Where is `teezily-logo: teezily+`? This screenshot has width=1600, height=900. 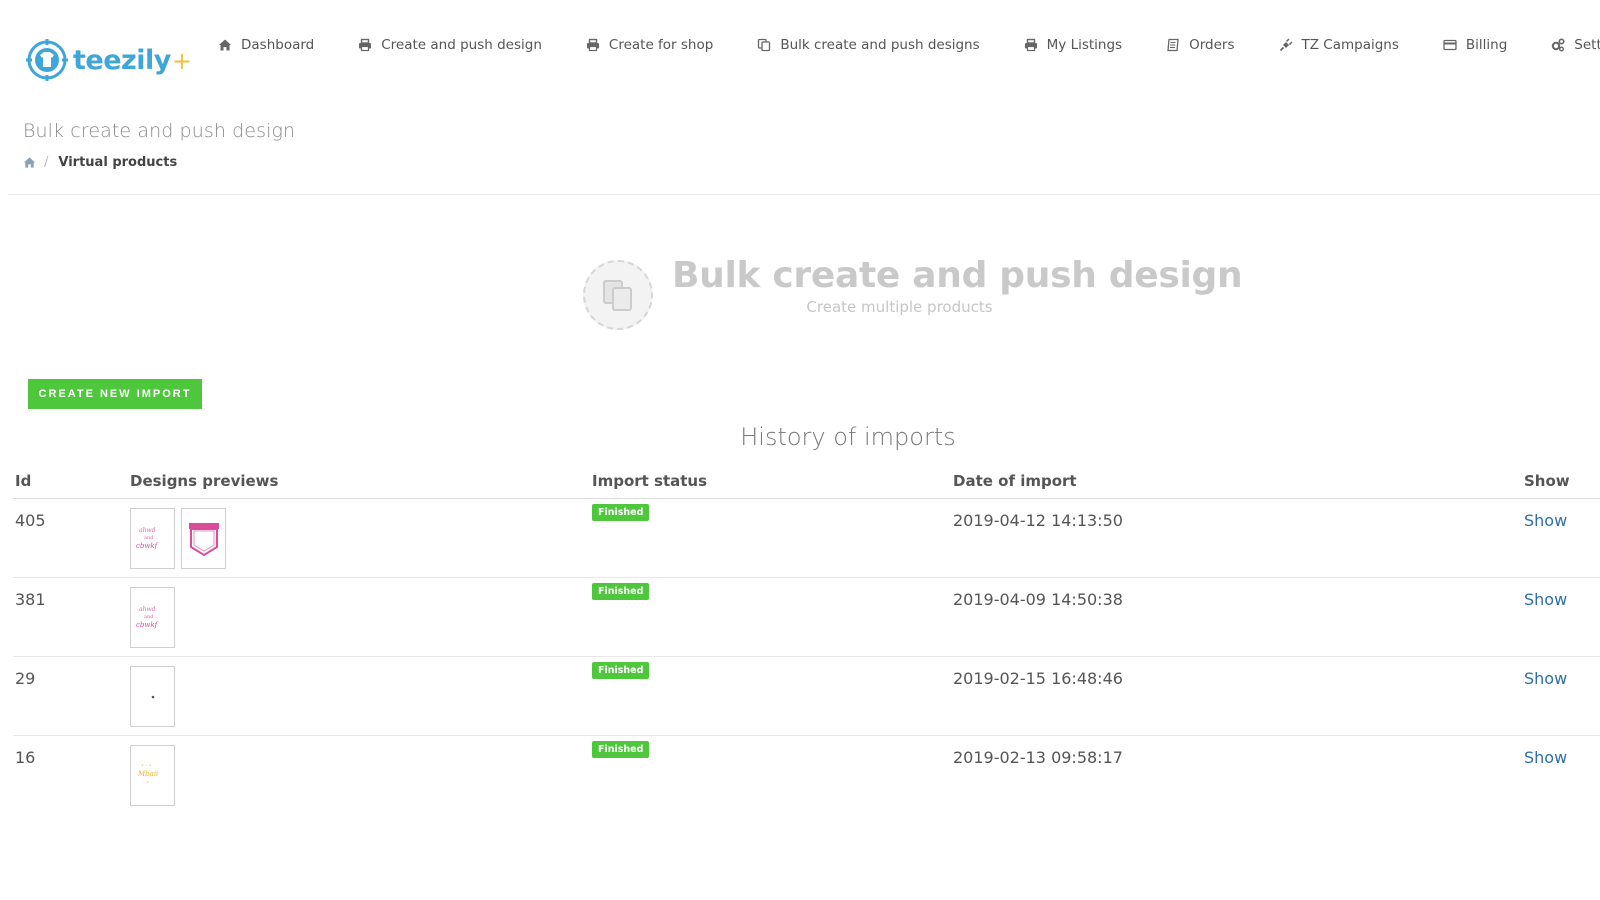
teezily-logo: teezily+ is located at coordinates (109, 60).